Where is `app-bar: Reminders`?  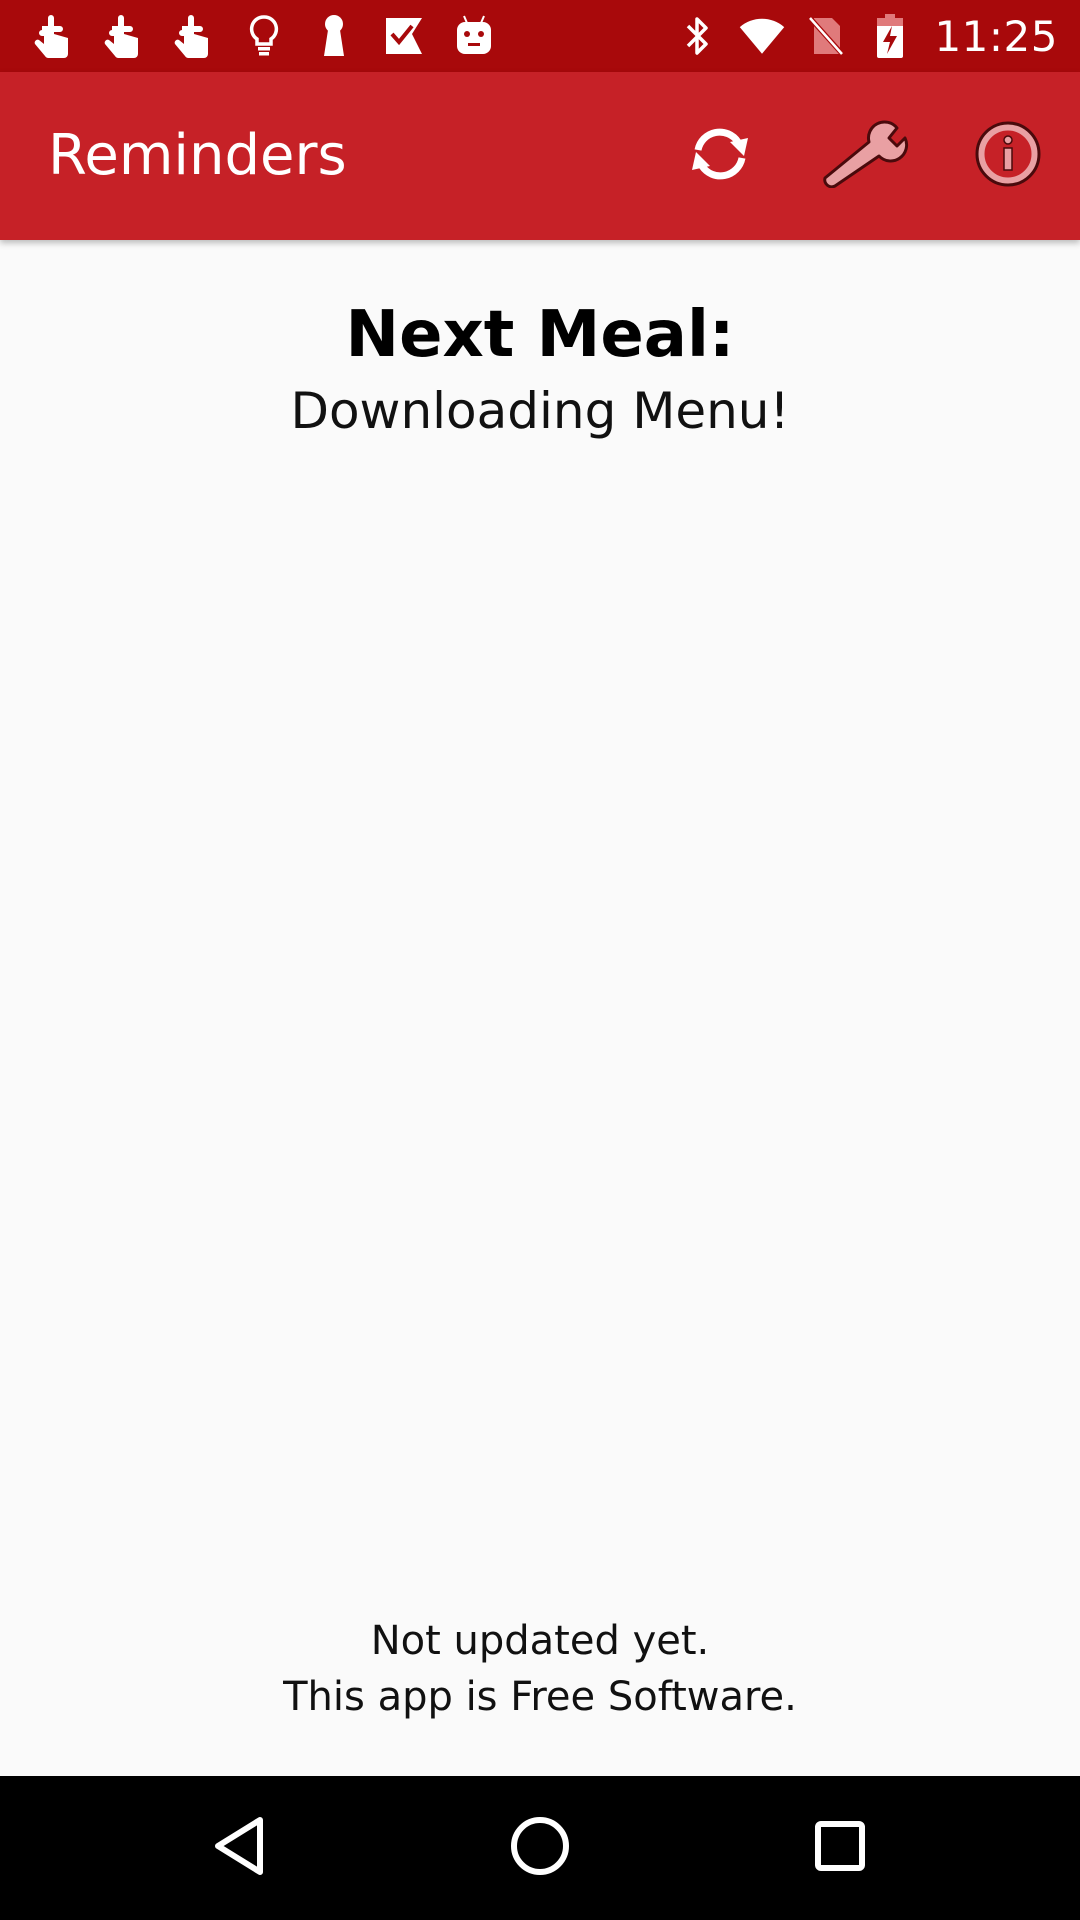
app-bar: Reminders is located at coordinates (540, 156).